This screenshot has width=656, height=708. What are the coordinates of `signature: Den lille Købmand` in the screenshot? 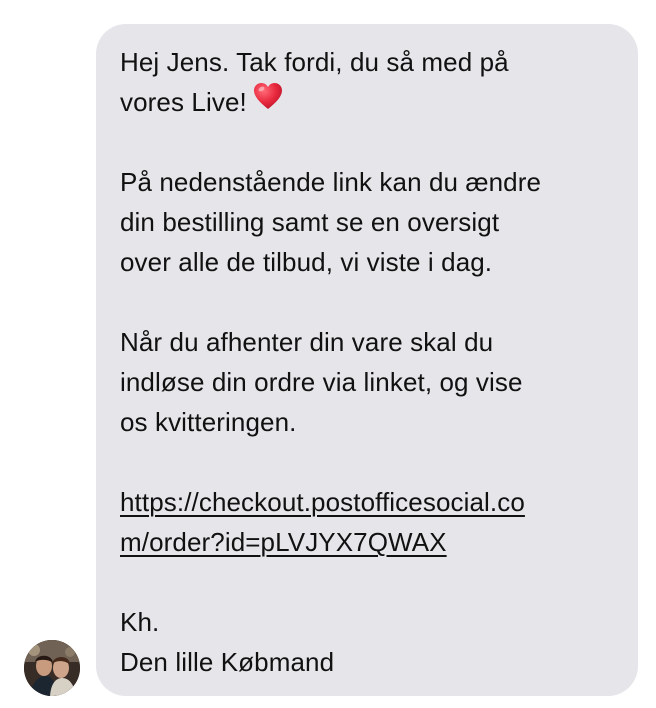 It's located at (227, 662).